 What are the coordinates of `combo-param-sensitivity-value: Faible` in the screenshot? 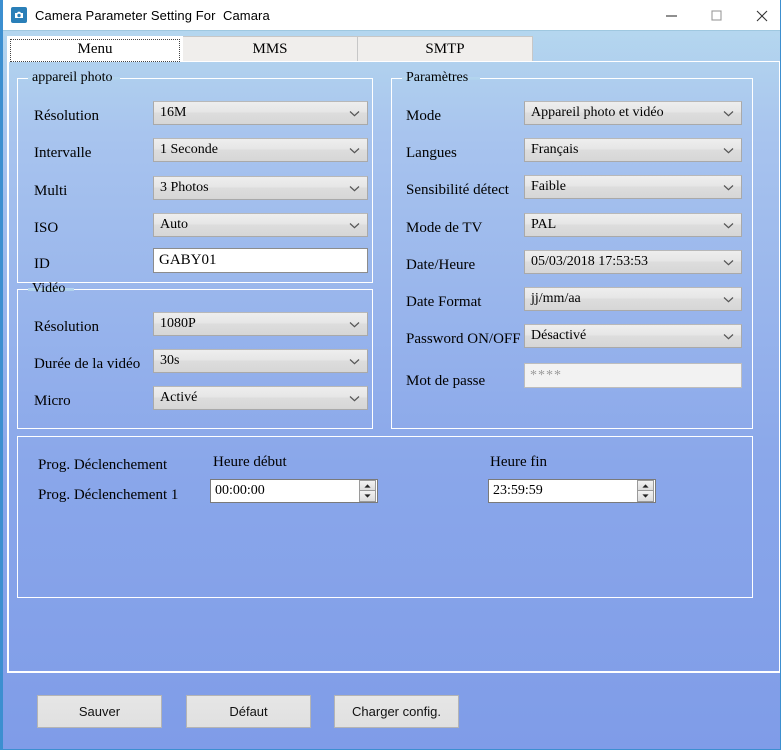 It's located at (548, 186).